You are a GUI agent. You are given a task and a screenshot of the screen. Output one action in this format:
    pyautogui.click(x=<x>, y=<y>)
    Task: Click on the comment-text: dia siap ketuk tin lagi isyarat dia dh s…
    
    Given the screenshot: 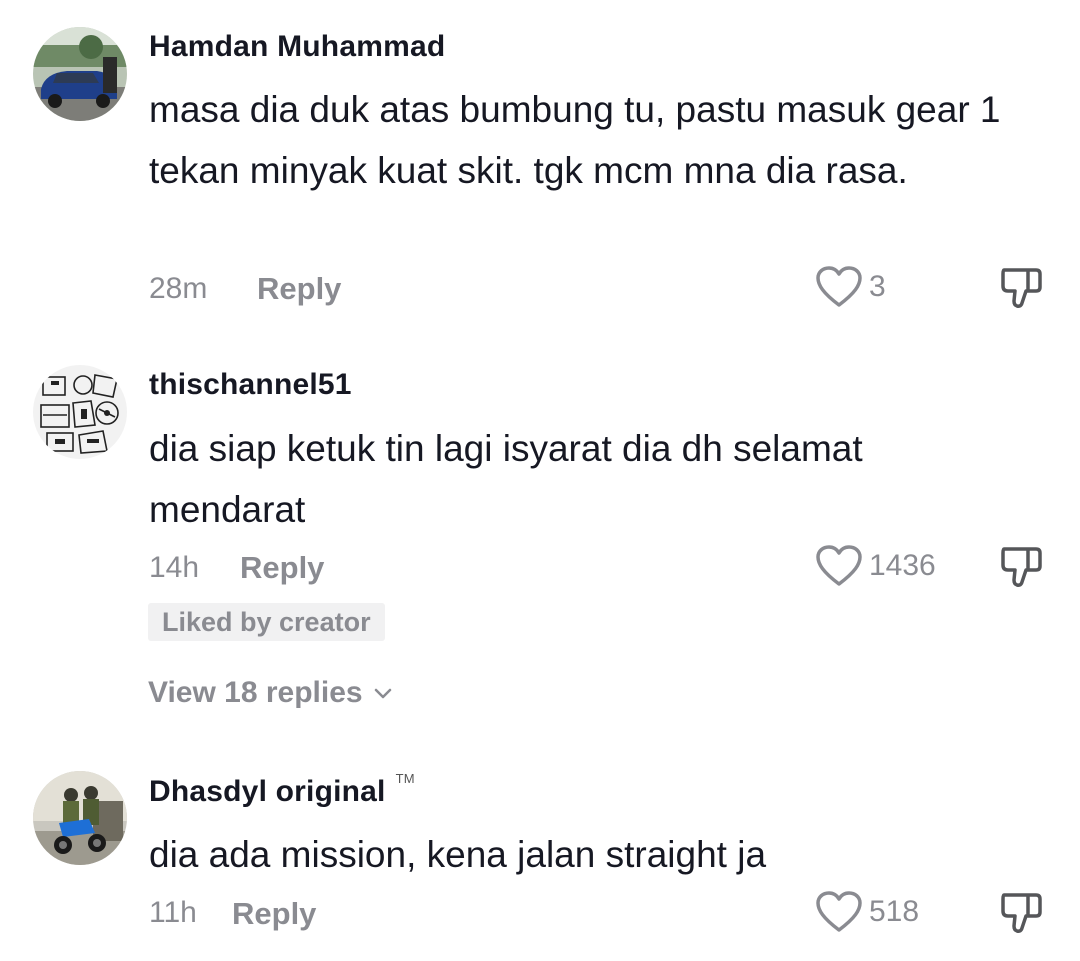 What is the action you would take?
    pyautogui.click(x=506, y=479)
    